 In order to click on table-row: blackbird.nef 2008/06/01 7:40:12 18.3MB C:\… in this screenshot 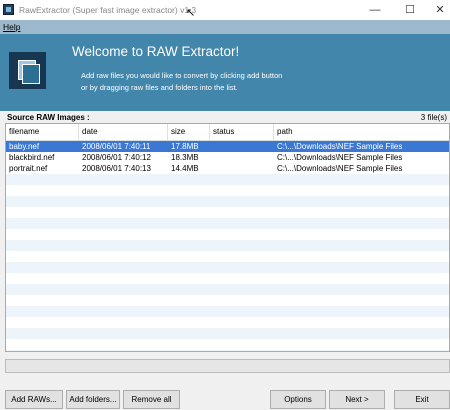, I will do `click(227, 157)`.